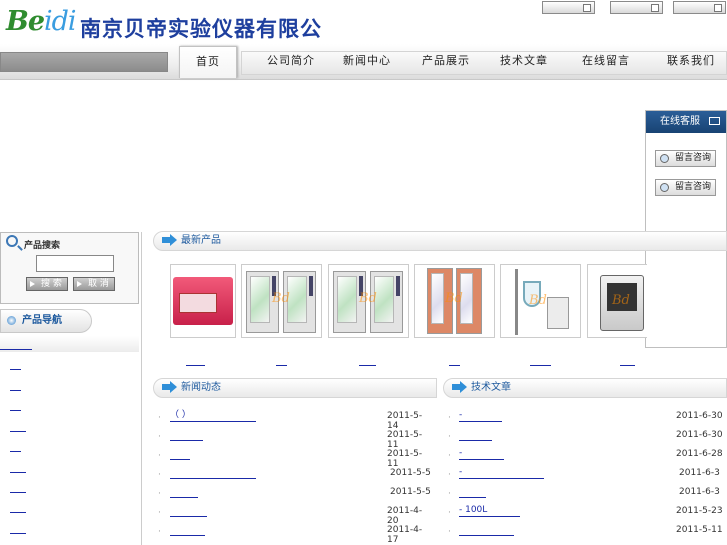 The width and height of the screenshot is (727, 545). Describe the element at coordinates (290, 535) in the screenshot. I see `news-item: · 2011-4-17` at that location.